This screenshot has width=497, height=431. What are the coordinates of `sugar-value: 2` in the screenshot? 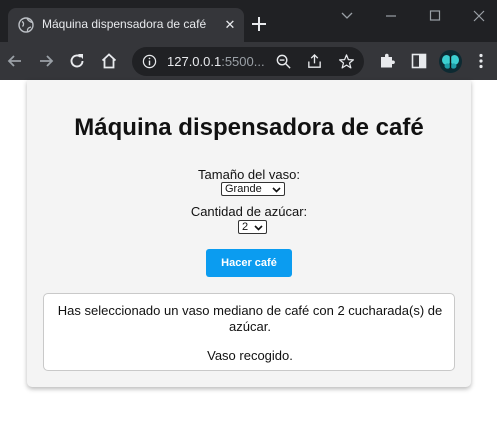 It's located at (245, 227).